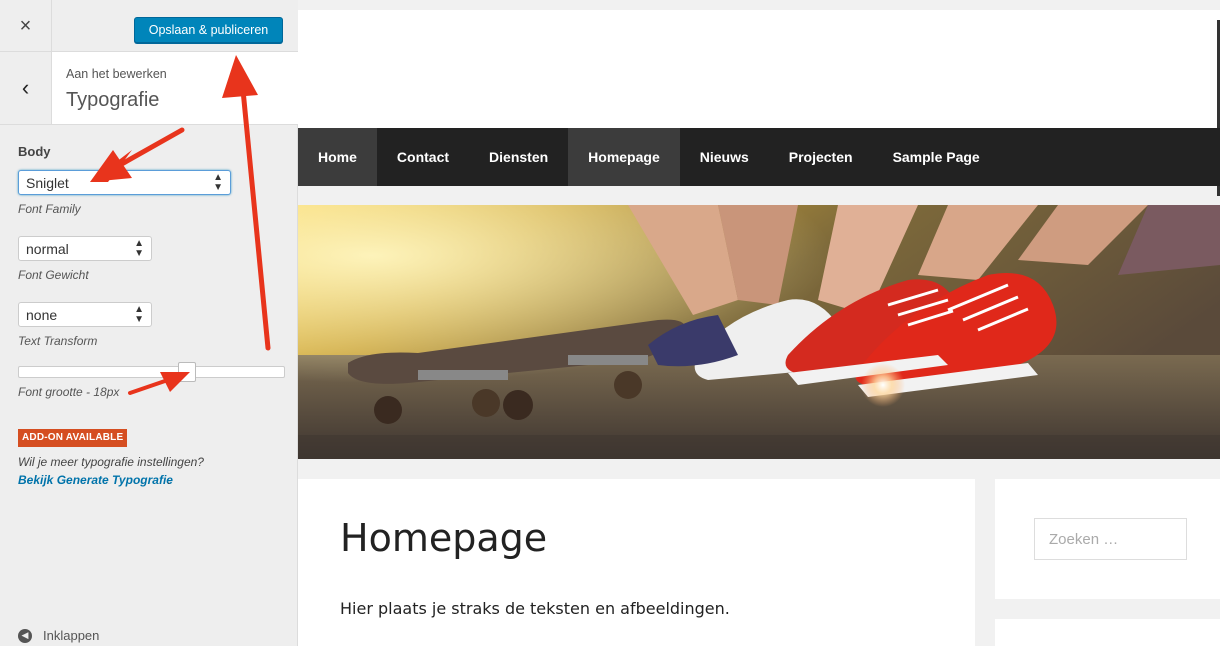  What do you see at coordinates (936, 157) in the screenshot?
I see `nav-item-sample-page: Sample Page` at bounding box center [936, 157].